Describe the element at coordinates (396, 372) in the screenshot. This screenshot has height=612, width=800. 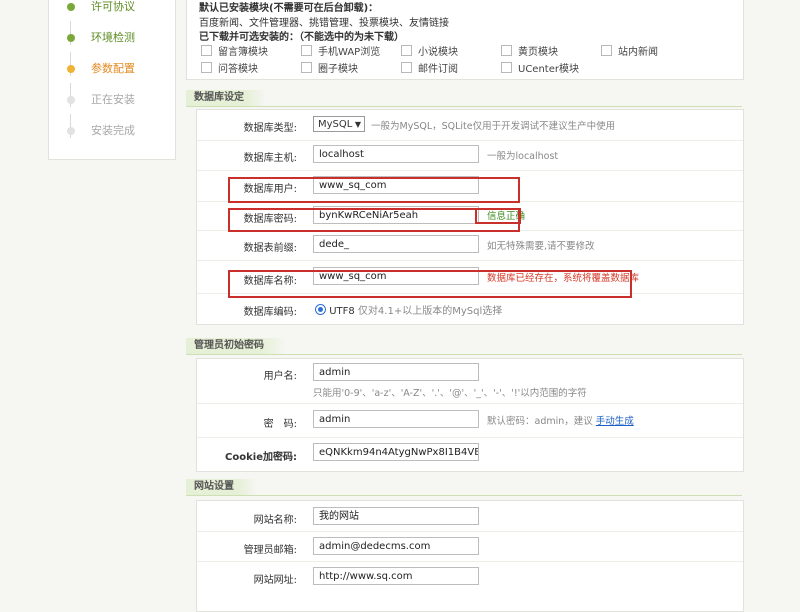
I see `admin-user-input: admin` at that location.